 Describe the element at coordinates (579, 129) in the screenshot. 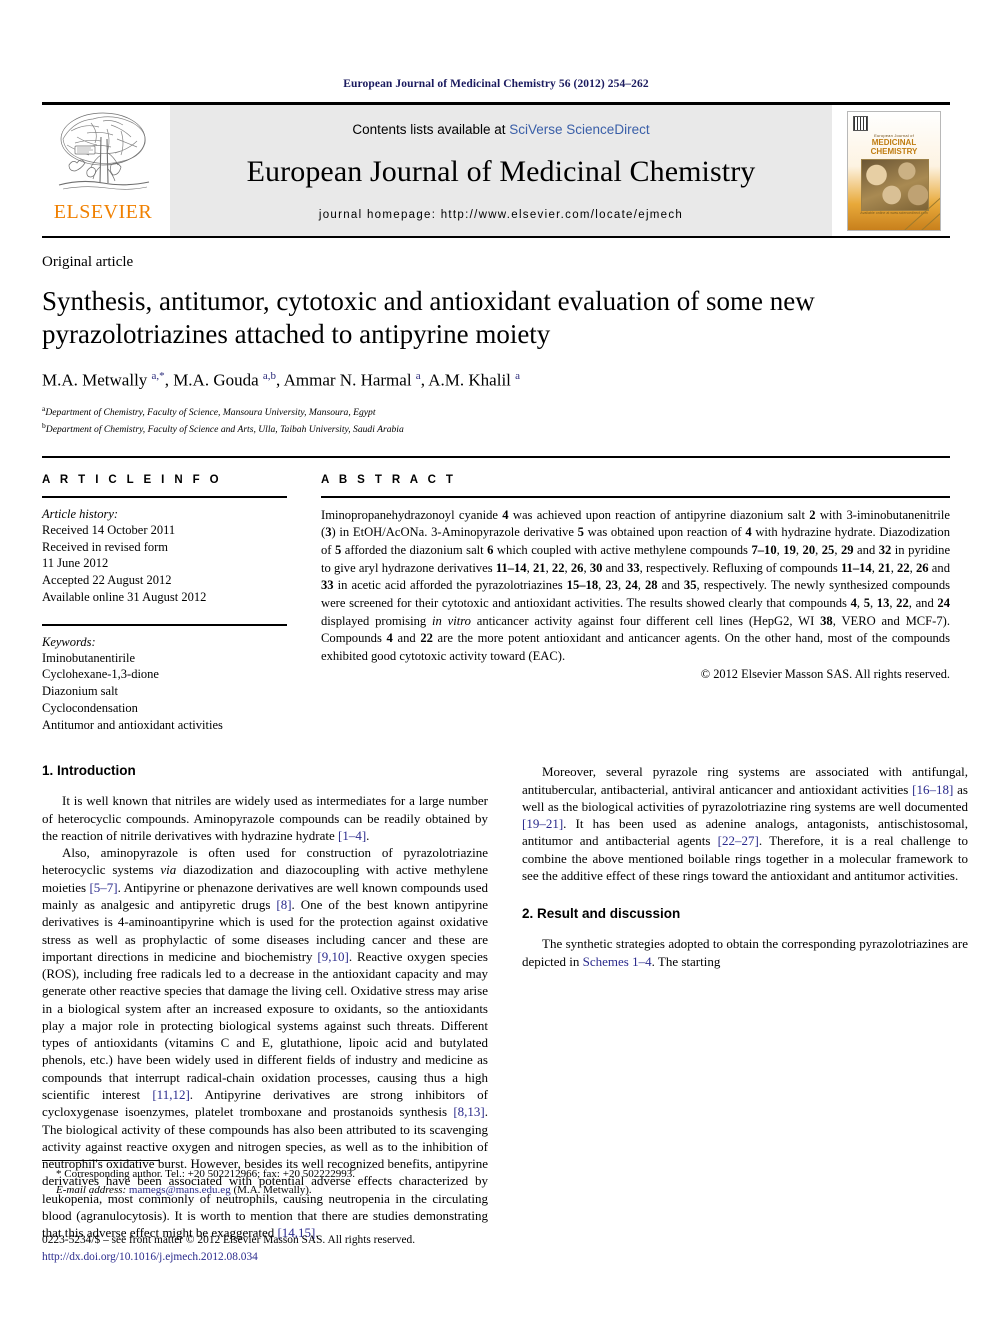

I see `sciencedirect-link: SciVerse ScienceDirect` at that location.